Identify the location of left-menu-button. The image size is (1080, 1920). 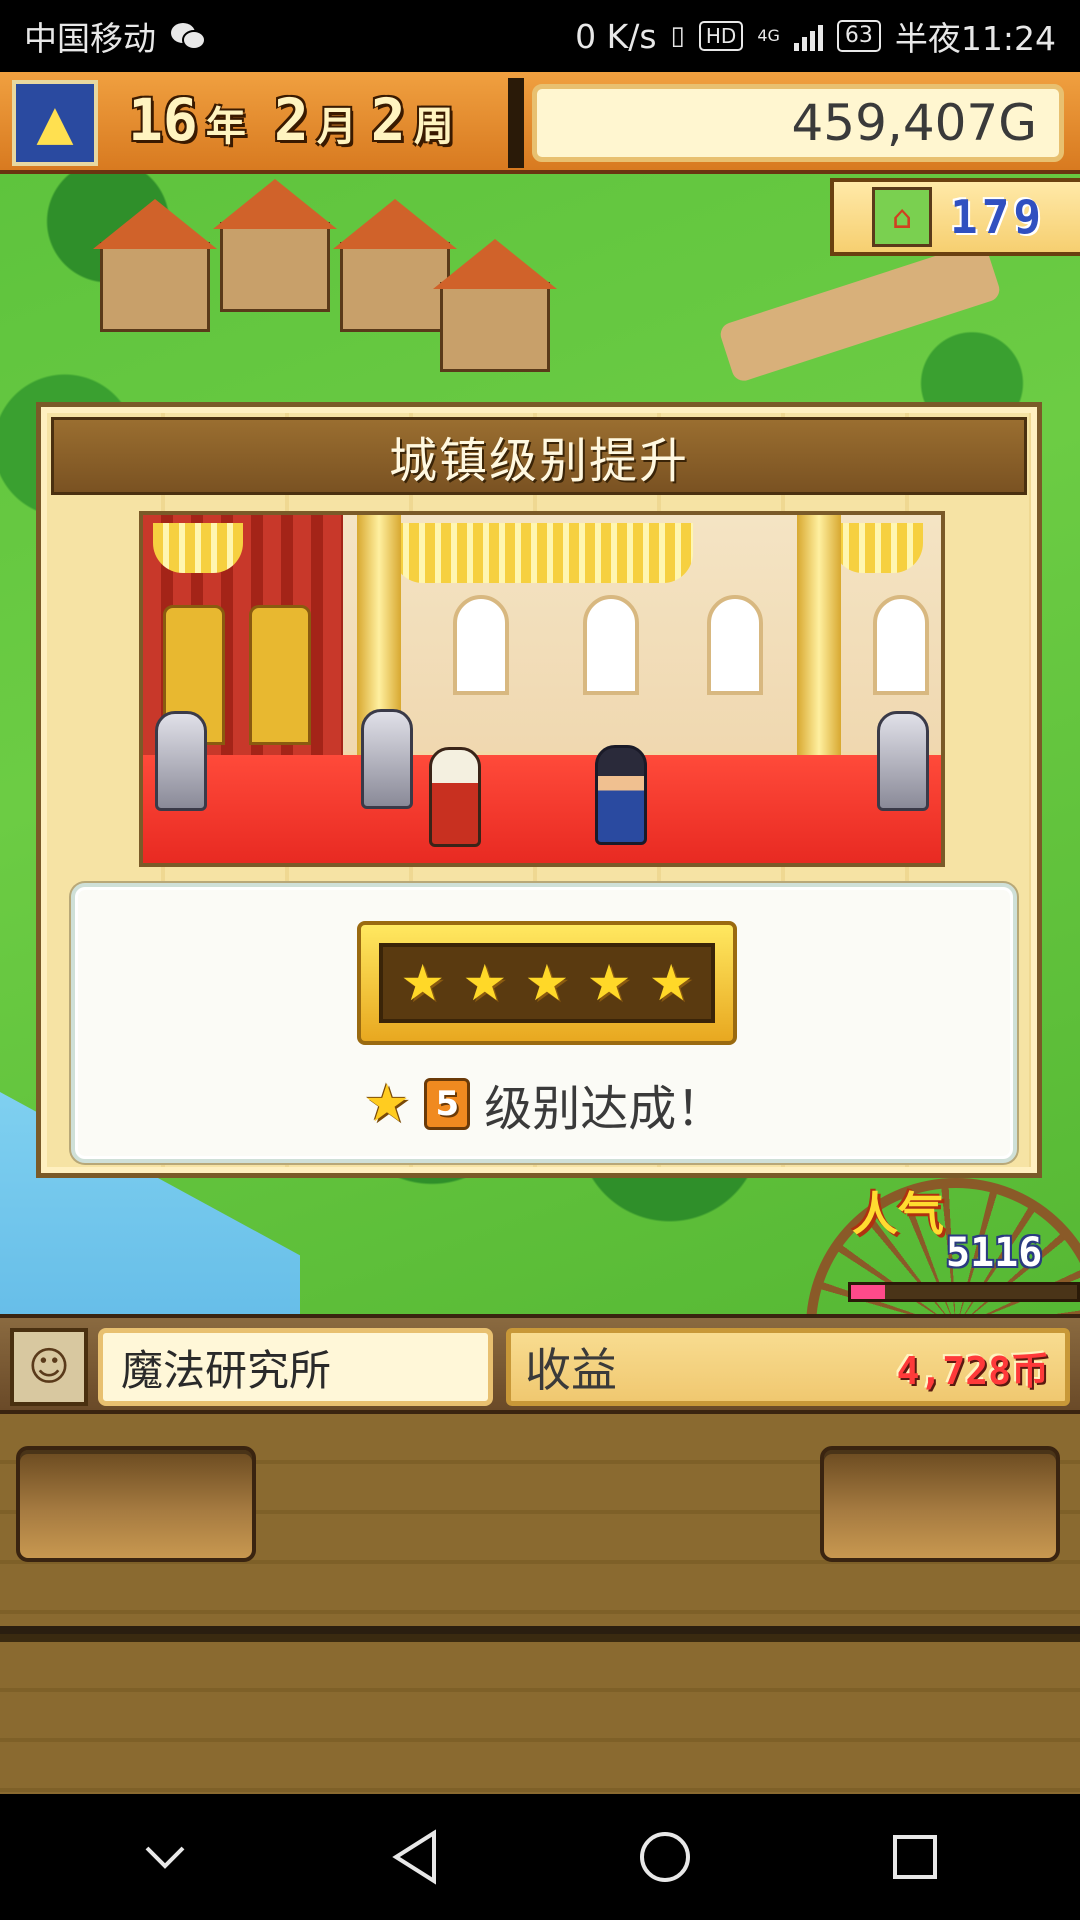
(136, 1504).